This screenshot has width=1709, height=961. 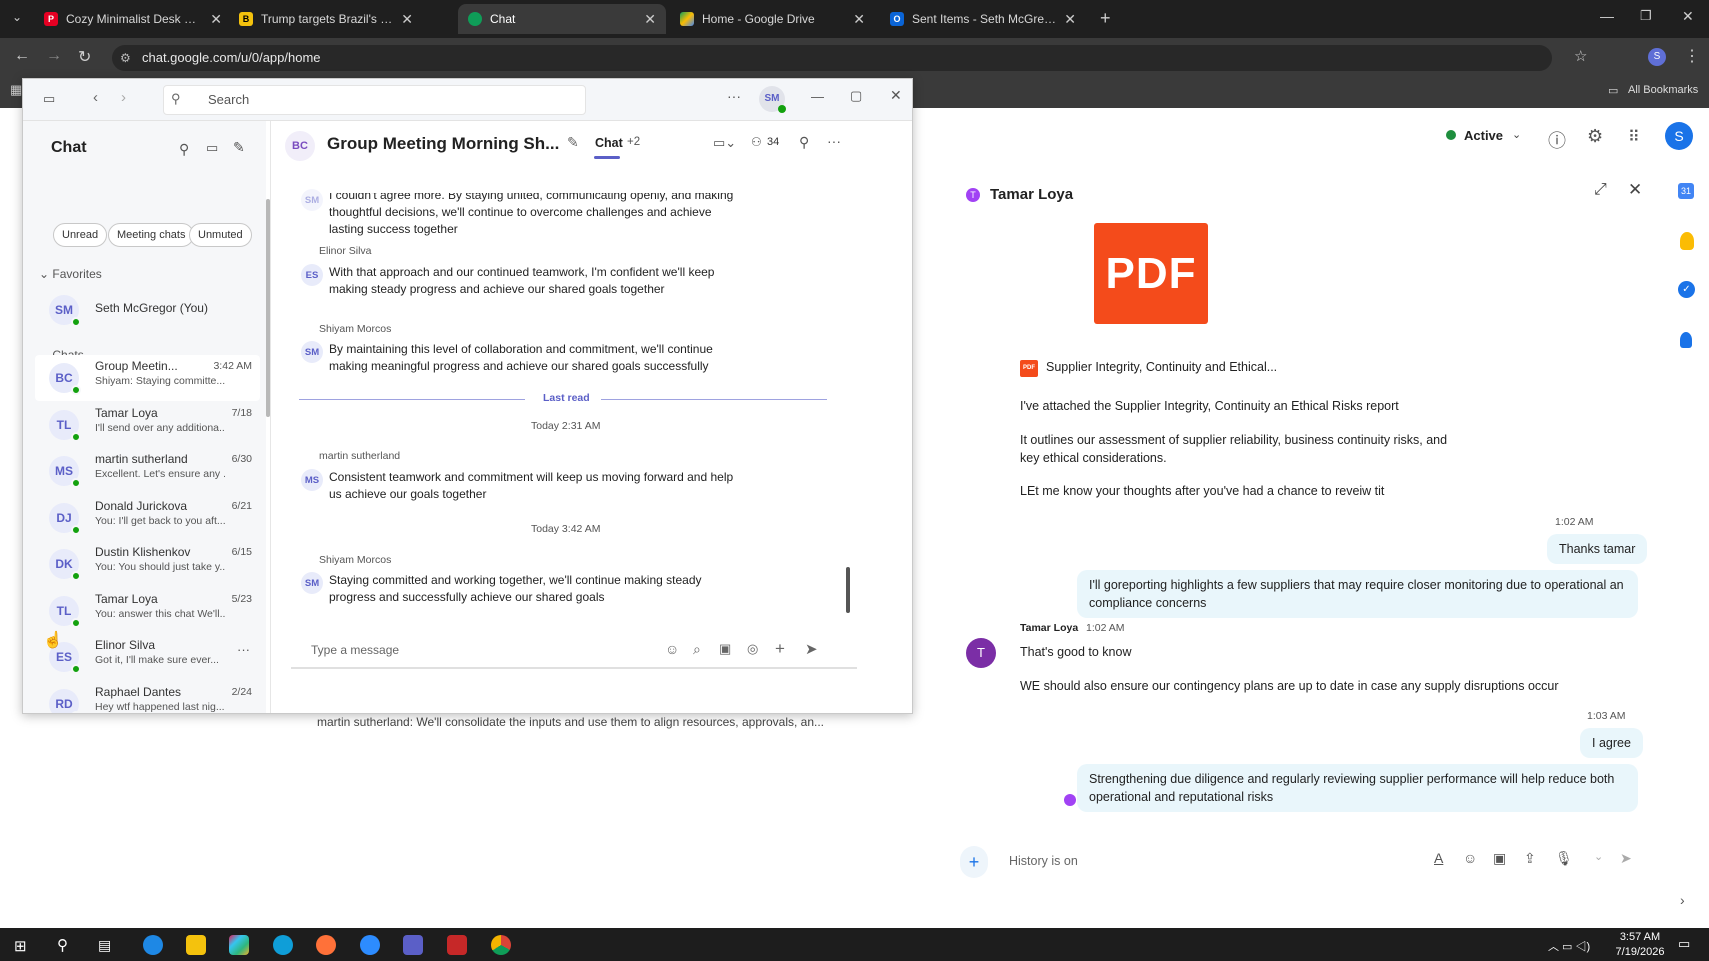 What do you see at coordinates (1600, 190) in the screenshot?
I see `open-in-new-icon: ⤢` at bounding box center [1600, 190].